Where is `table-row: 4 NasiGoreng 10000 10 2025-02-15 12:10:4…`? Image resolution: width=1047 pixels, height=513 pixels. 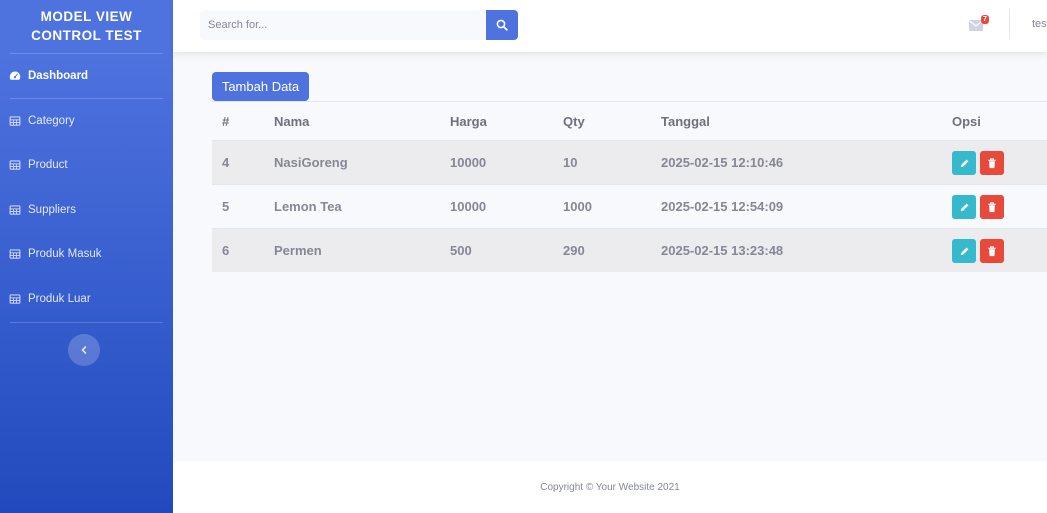 table-row: 4 NasiGoreng 10000 10 2025-02-15 12:10:4… is located at coordinates (629, 162).